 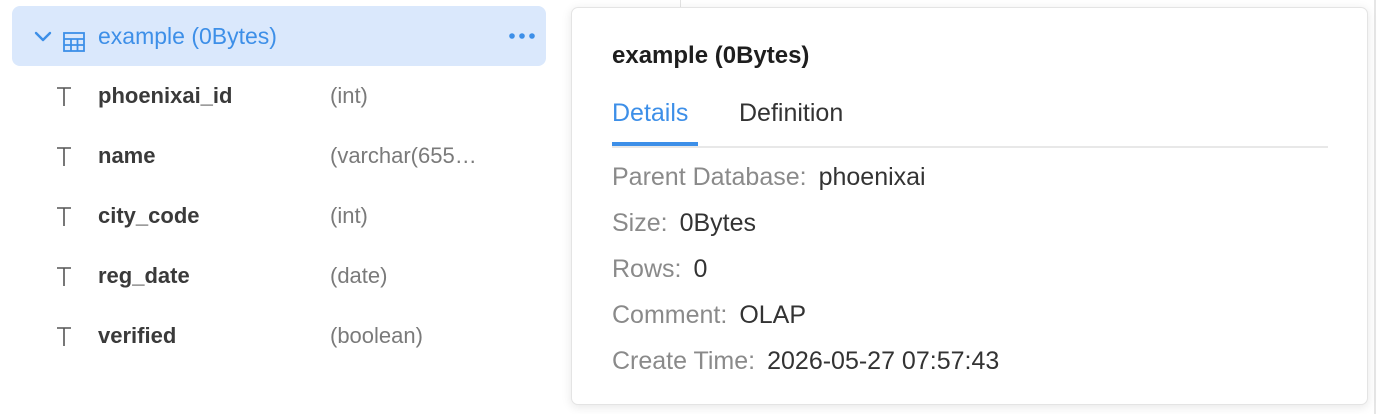 What do you see at coordinates (670, 315) in the screenshot?
I see `detail-label: Comment:` at bounding box center [670, 315].